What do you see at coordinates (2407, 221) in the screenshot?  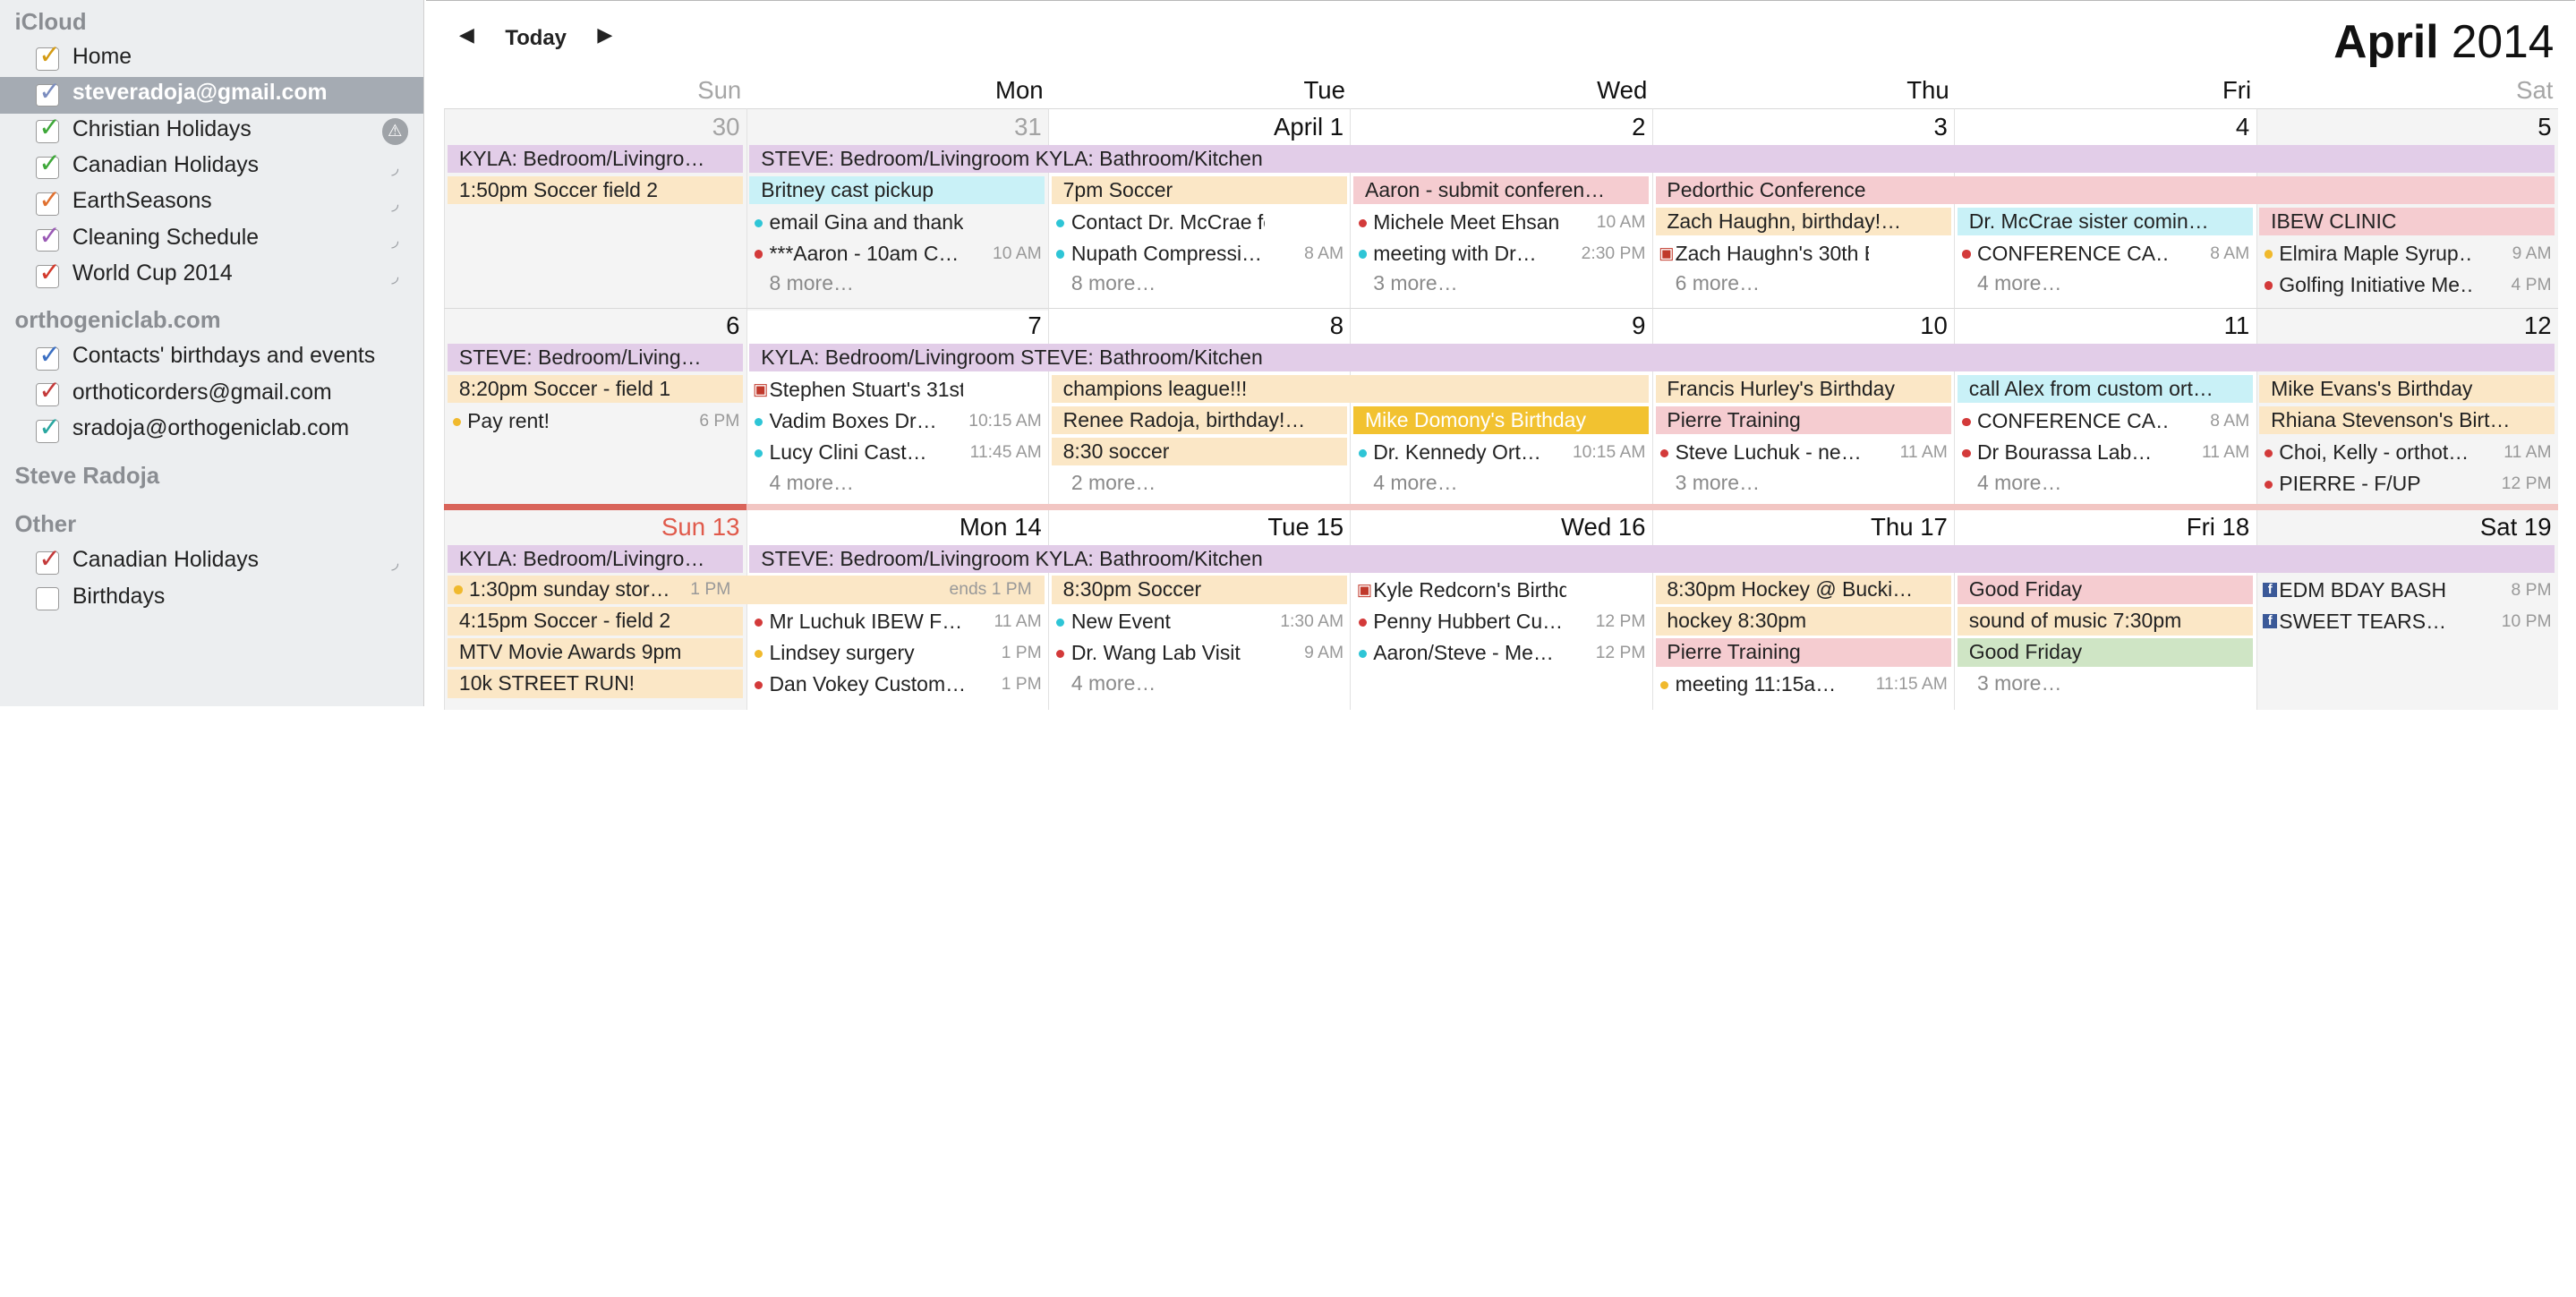 I see `event-bar: IBEW CLINIC` at bounding box center [2407, 221].